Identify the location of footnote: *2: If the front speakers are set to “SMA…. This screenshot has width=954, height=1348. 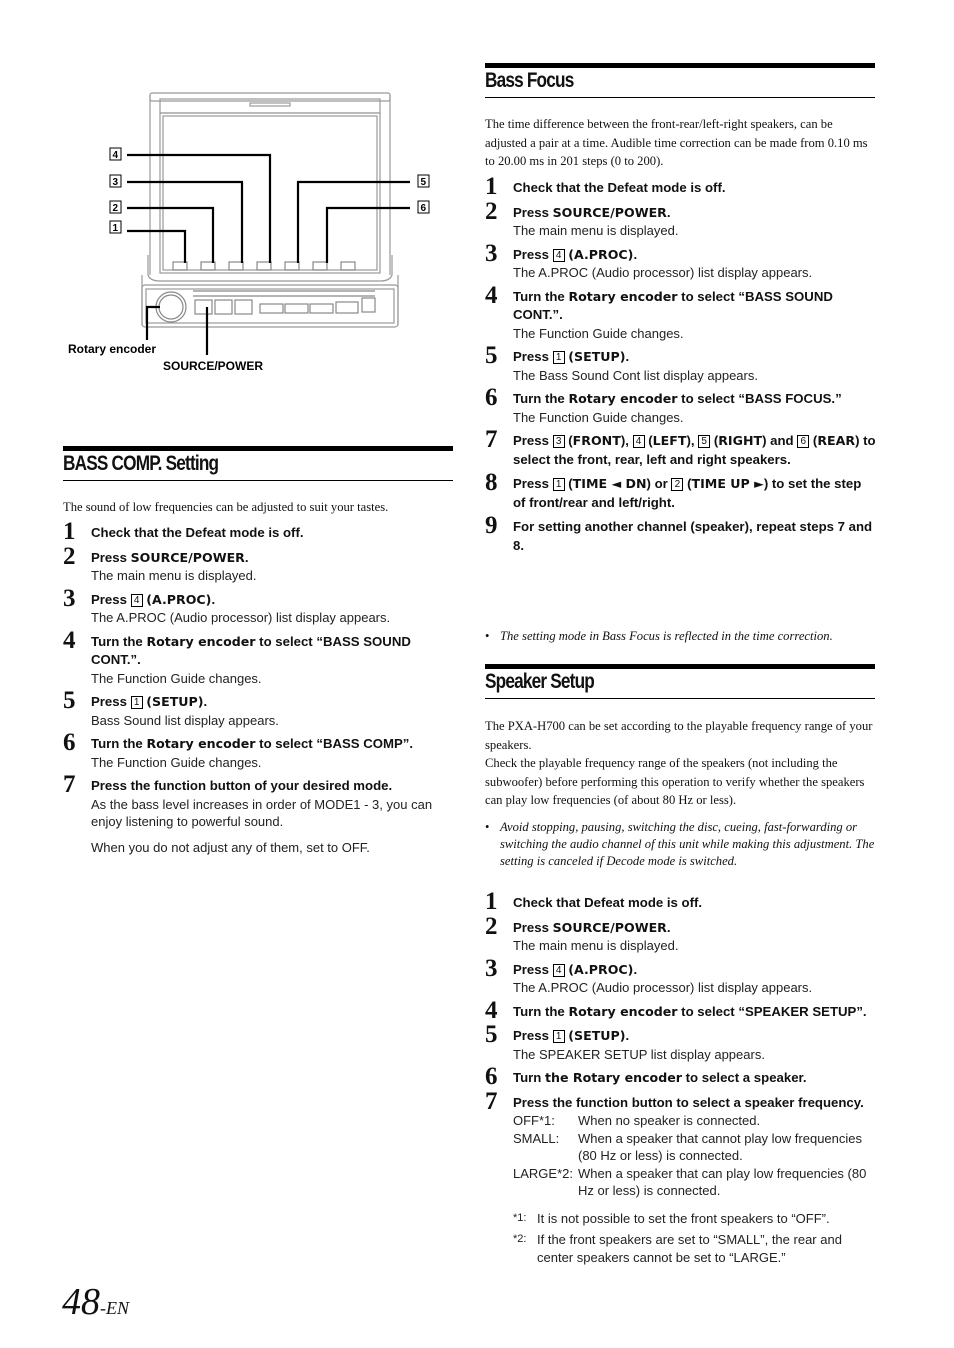
(695, 1248).